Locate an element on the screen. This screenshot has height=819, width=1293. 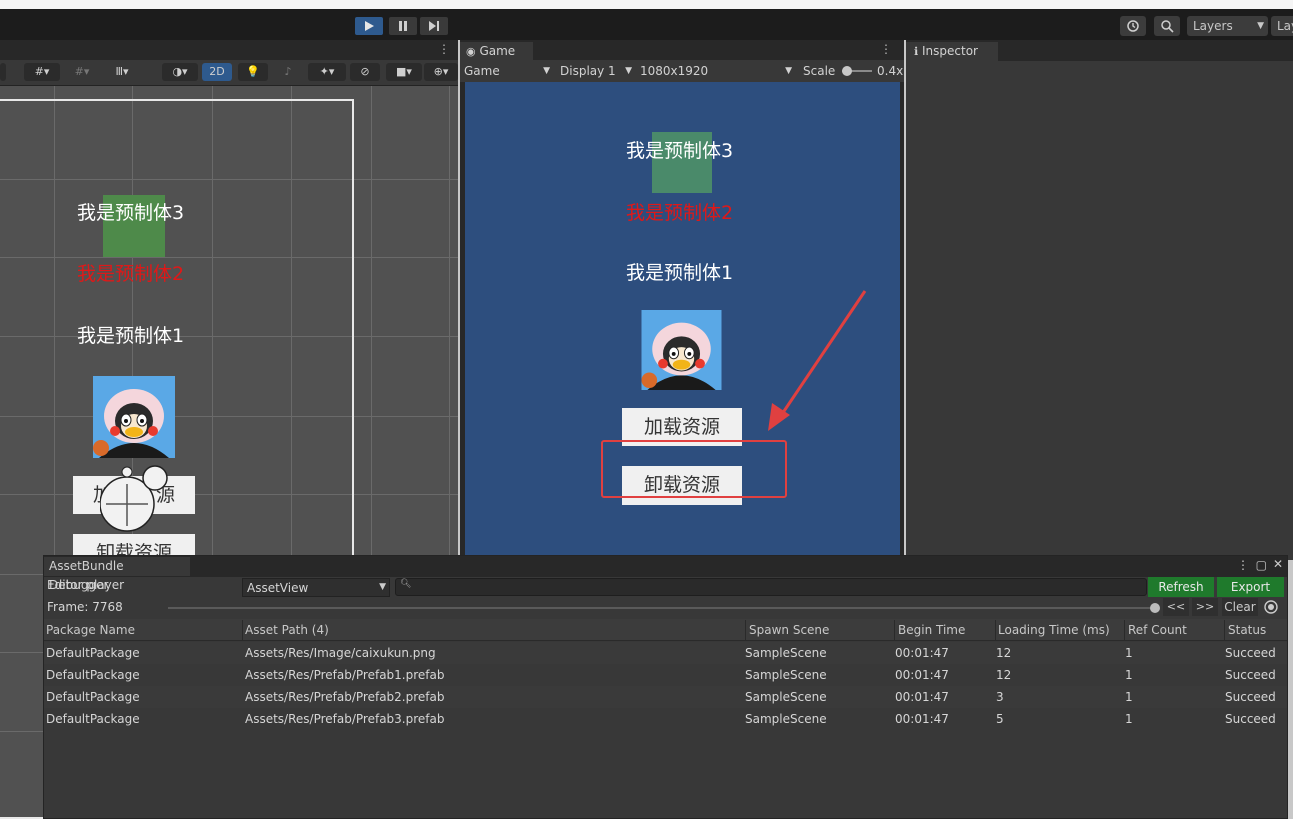
move-gizmo-icon is located at coordinates (135, 500).